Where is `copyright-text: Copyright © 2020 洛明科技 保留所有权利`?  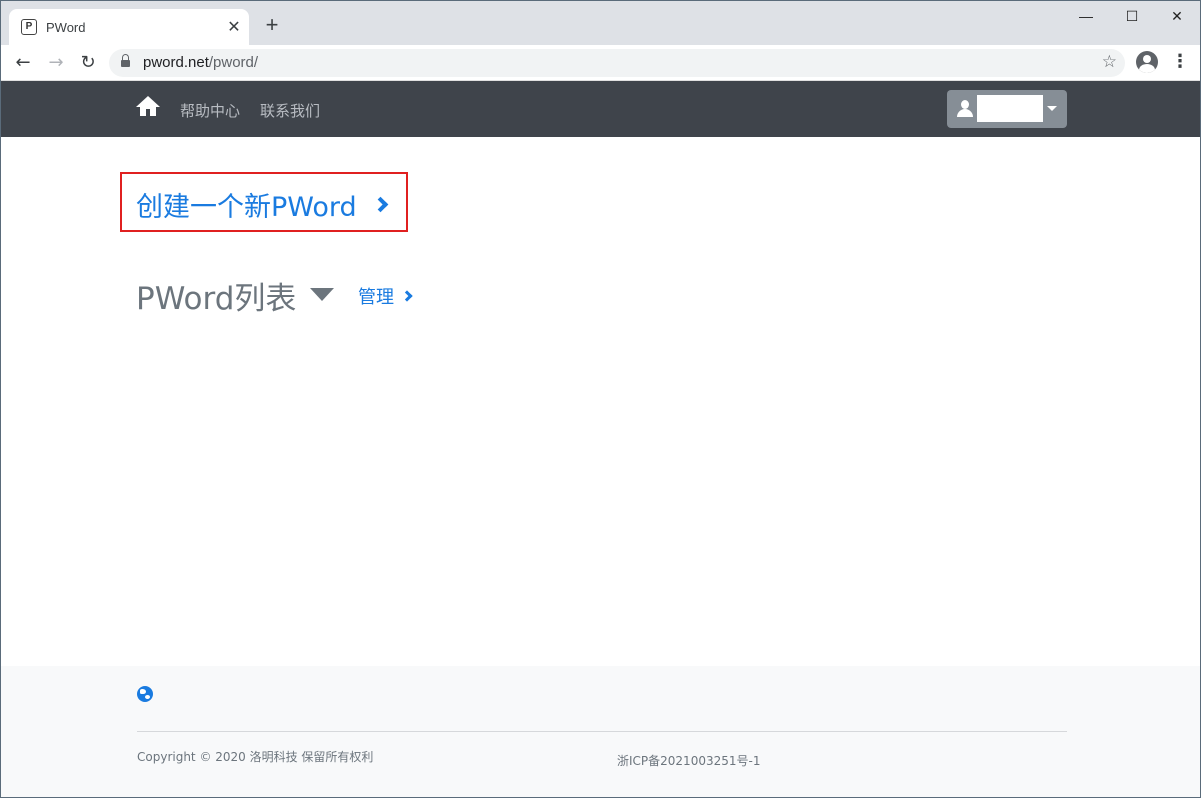 copyright-text: Copyright © 2020 洛明科技 保留所有权利 is located at coordinates (255, 757).